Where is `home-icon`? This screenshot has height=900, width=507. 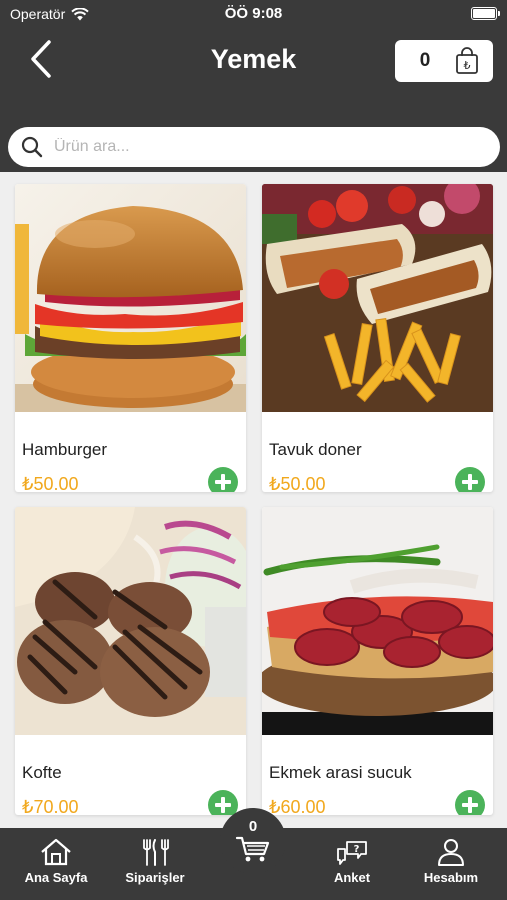
home-icon is located at coordinates (56, 852).